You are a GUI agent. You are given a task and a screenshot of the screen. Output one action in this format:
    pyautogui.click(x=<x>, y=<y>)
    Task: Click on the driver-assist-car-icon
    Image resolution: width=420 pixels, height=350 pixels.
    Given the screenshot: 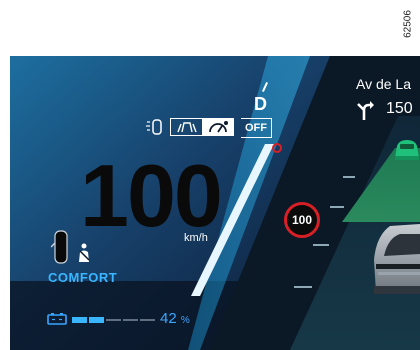 What is the action you would take?
    pyautogui.click(x=155, y=127)
    